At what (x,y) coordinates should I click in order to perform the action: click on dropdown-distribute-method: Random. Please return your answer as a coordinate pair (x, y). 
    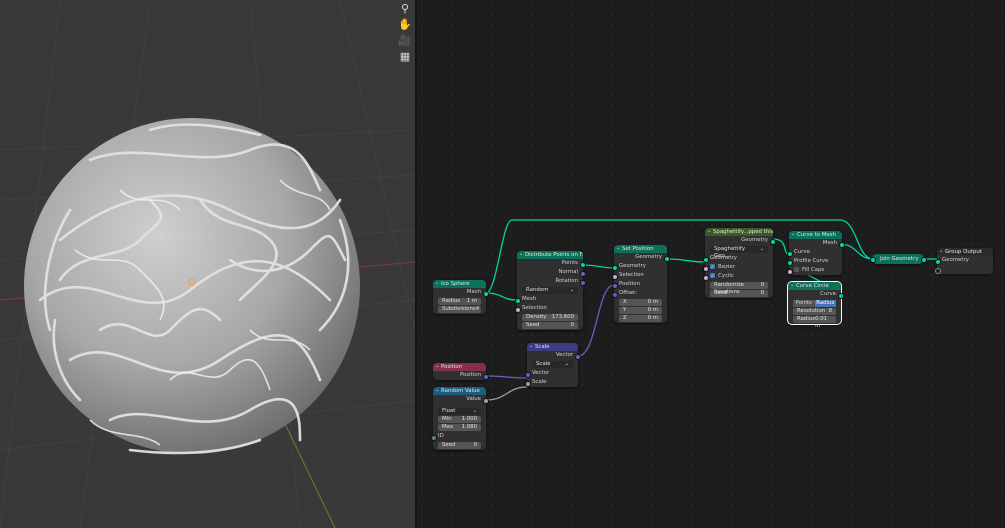
    Looking at the image, I should click on (550, 290).